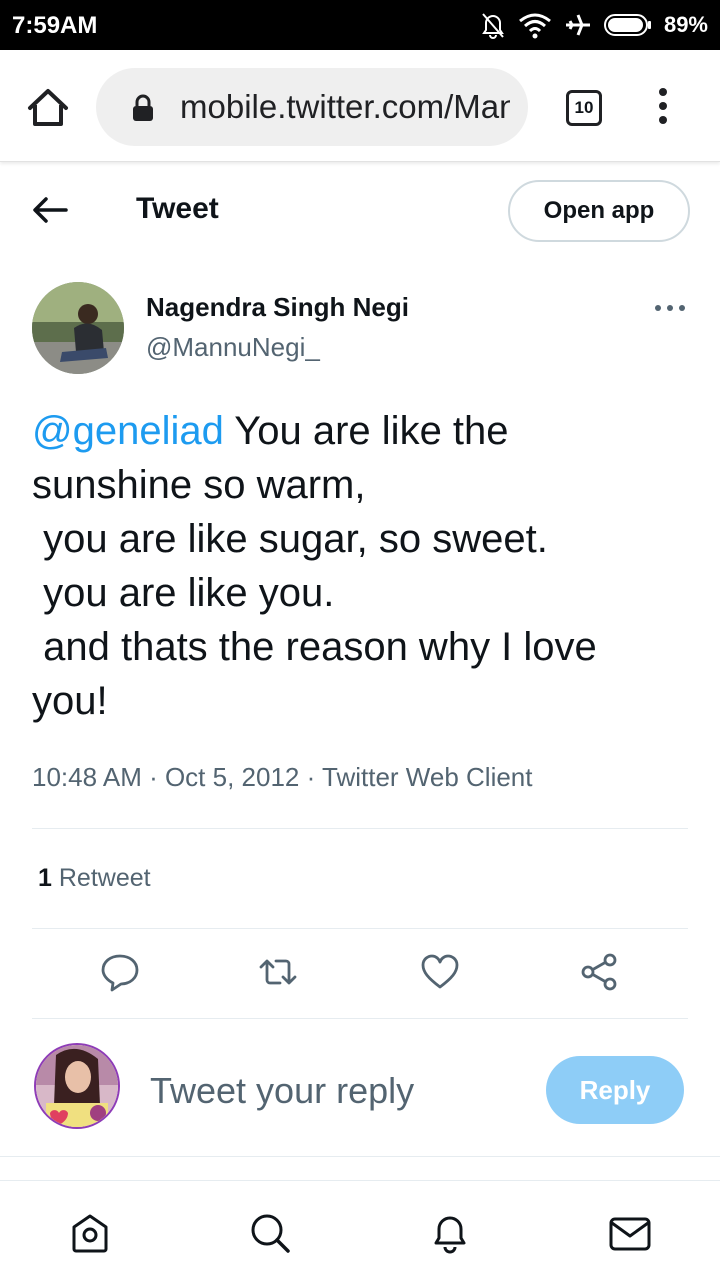 The width and height of the screenshot is (720, 1280). I want to click on tweet-line: @geneliad You are like the, so click(357, 431).